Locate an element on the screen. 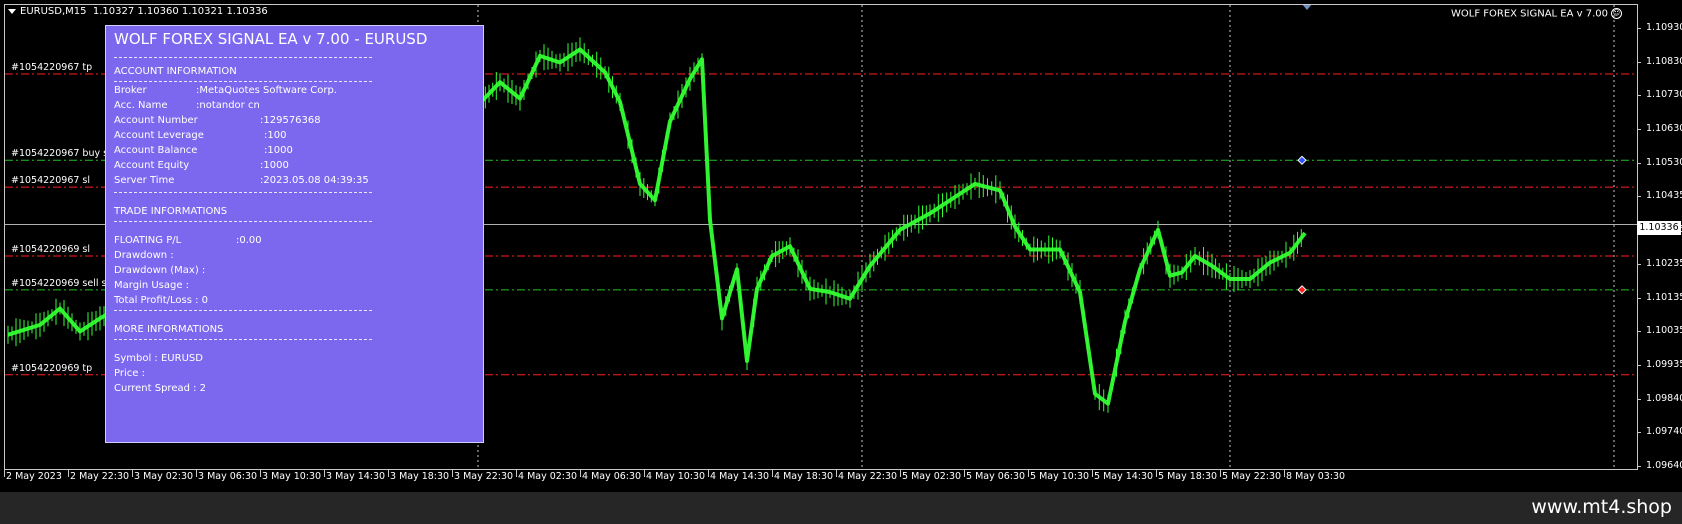 Image resolution: width=1682 pixels, height=524 pixels. chart-menu-triangle-icon is located at coordinates (12, 11).